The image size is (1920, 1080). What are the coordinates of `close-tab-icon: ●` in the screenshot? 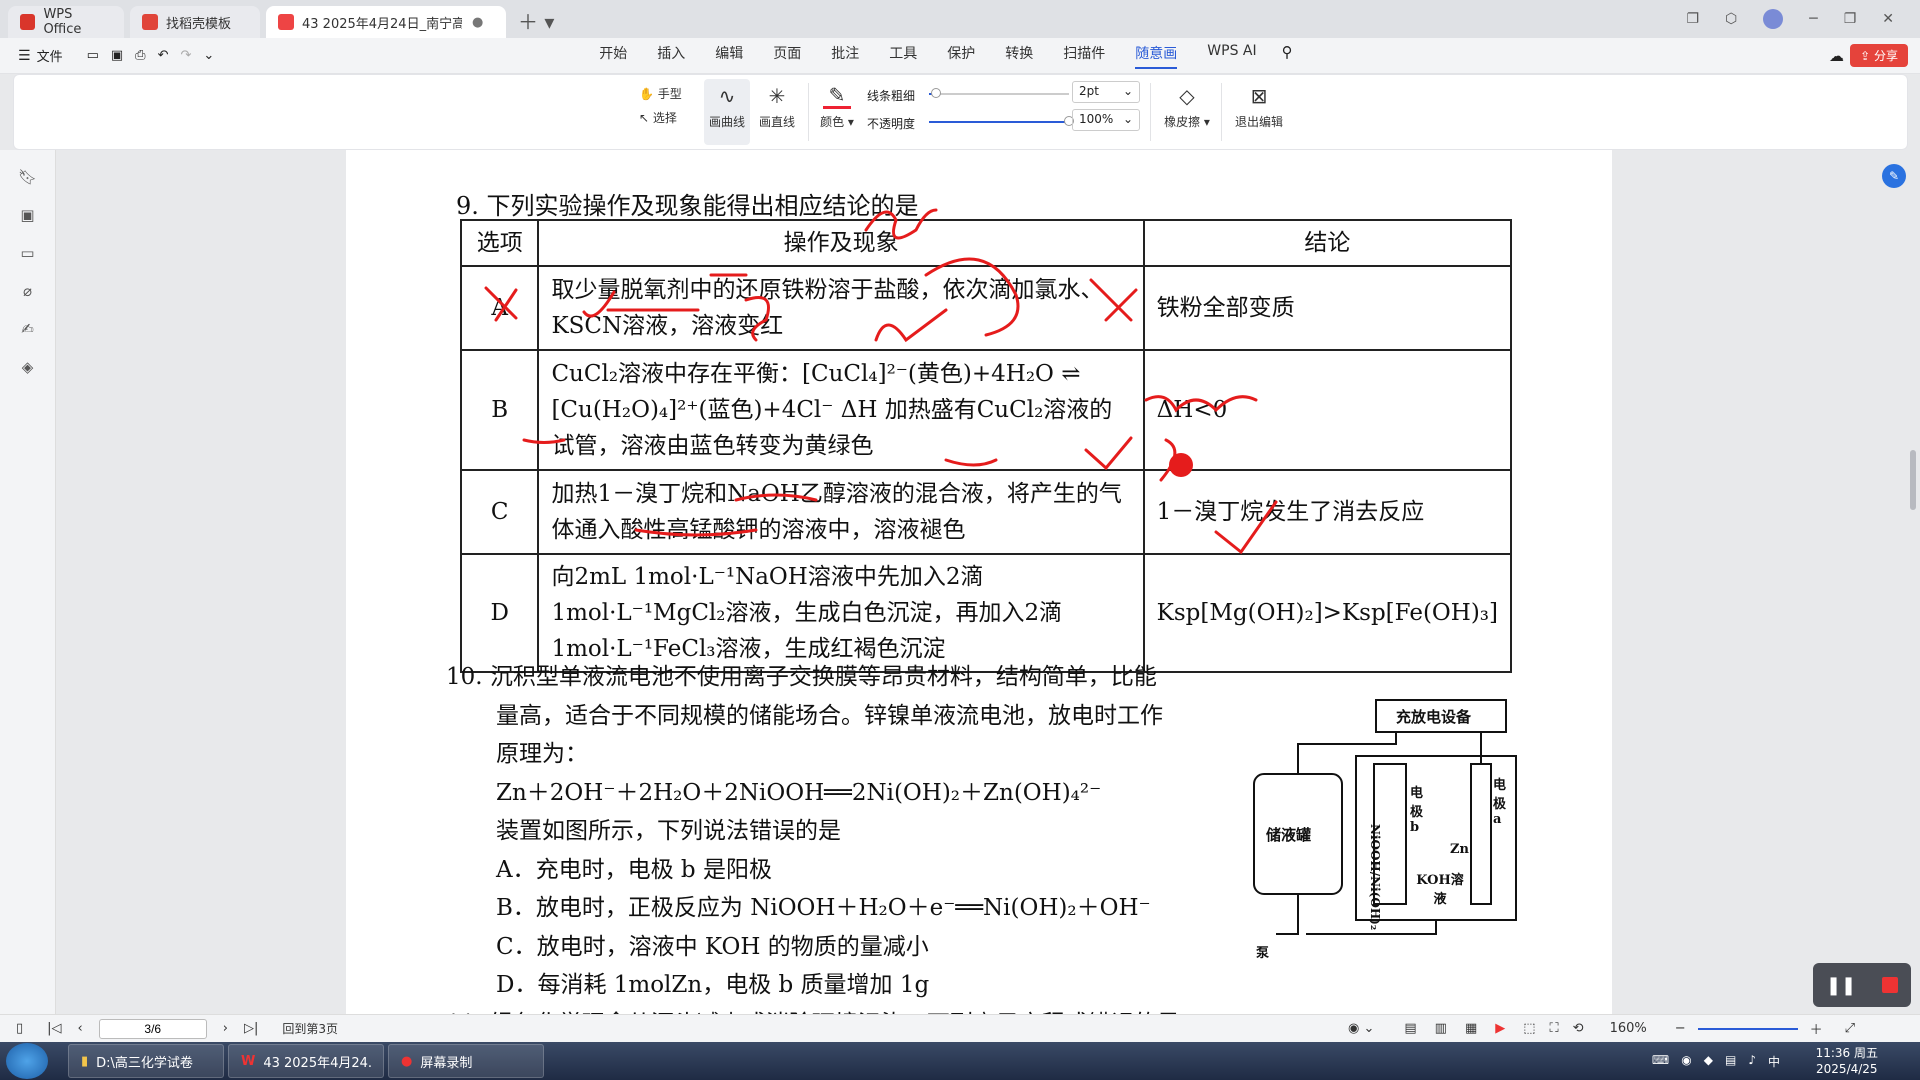 It's located at (477, 22).